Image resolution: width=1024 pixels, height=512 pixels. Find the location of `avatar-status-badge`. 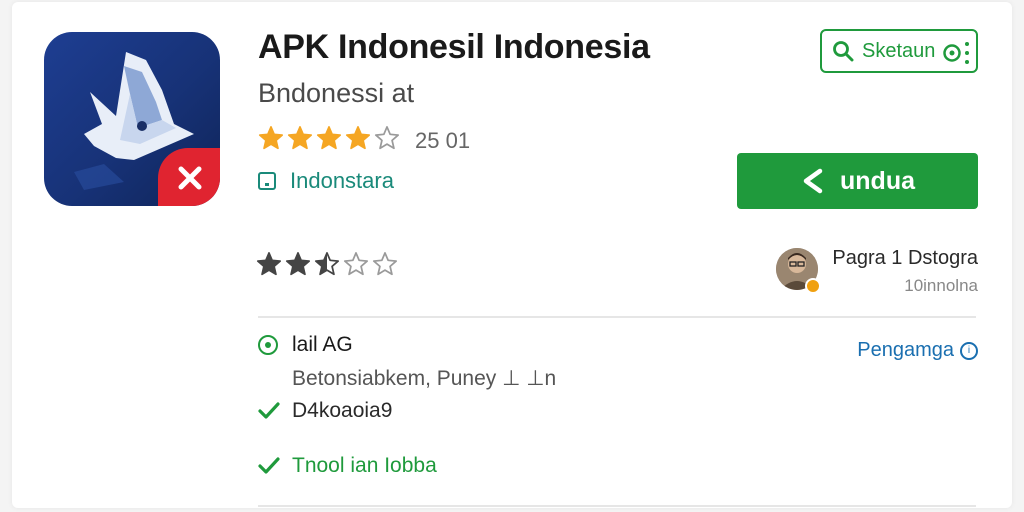

avatar-status-badge is located at coordinates (813, 286).